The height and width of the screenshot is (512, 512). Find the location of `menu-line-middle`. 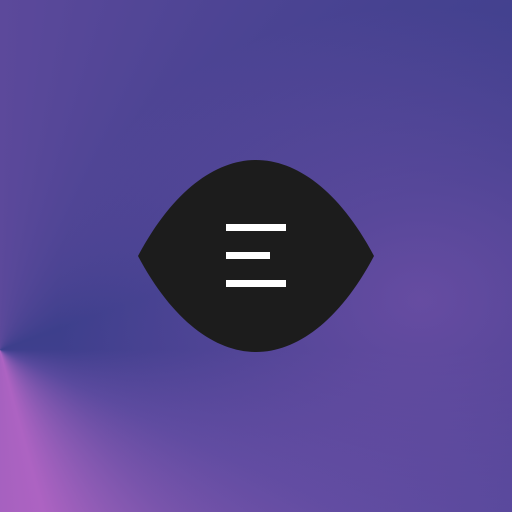

menu-line-middle is located at coordinates (248, 255).